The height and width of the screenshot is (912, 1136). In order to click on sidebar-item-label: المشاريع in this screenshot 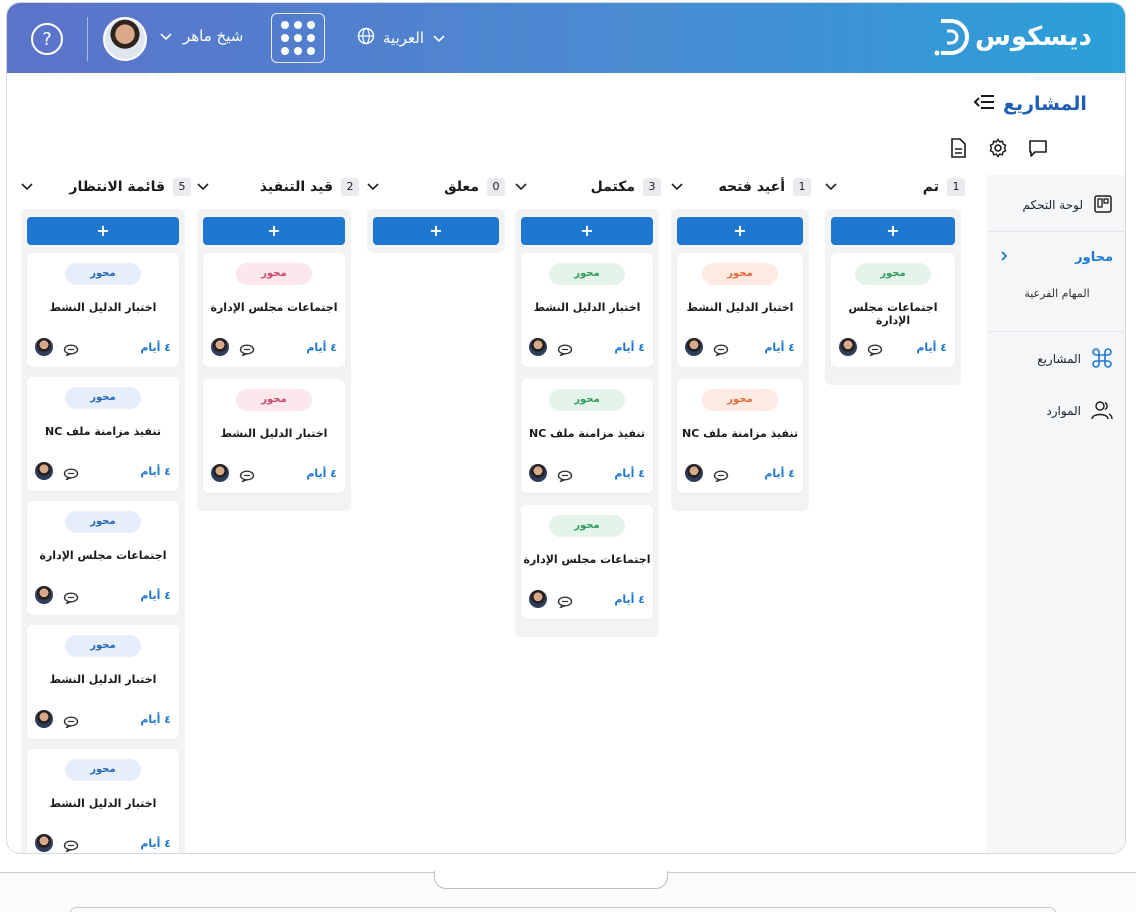, I will do `click(1059, 359)`.